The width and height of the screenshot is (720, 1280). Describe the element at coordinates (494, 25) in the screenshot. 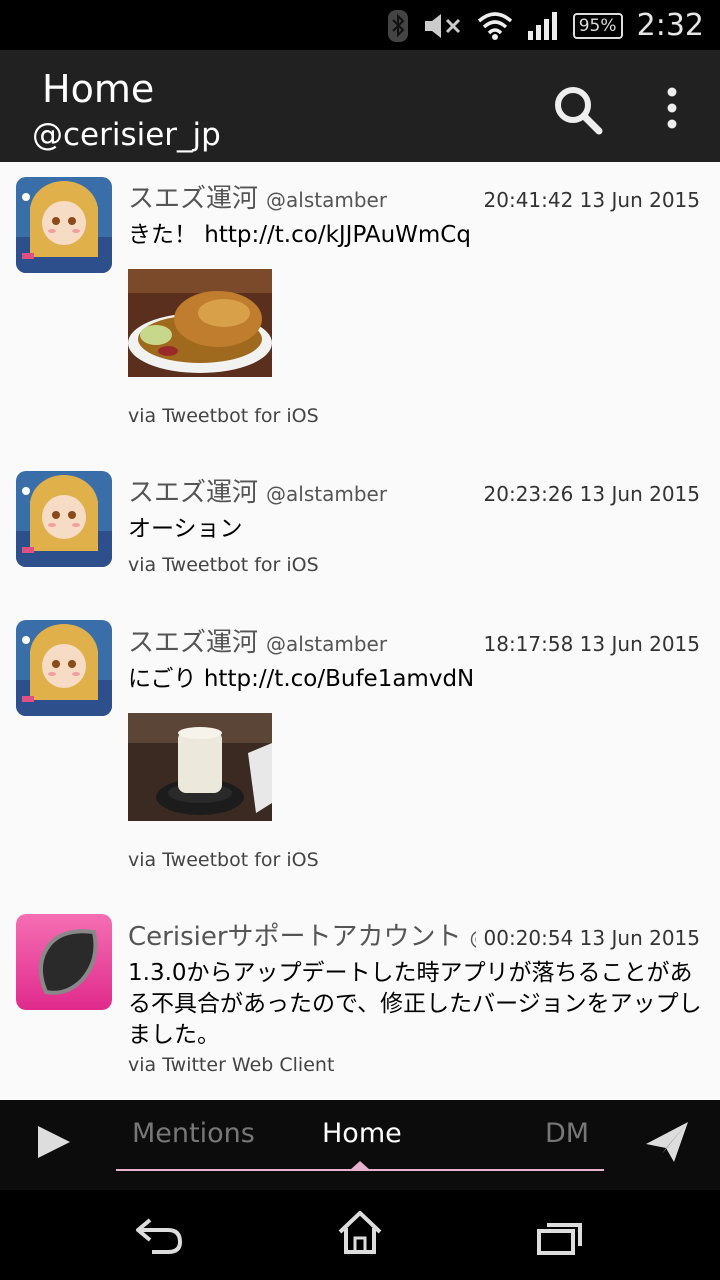

I see `wifi-icon` at that location.